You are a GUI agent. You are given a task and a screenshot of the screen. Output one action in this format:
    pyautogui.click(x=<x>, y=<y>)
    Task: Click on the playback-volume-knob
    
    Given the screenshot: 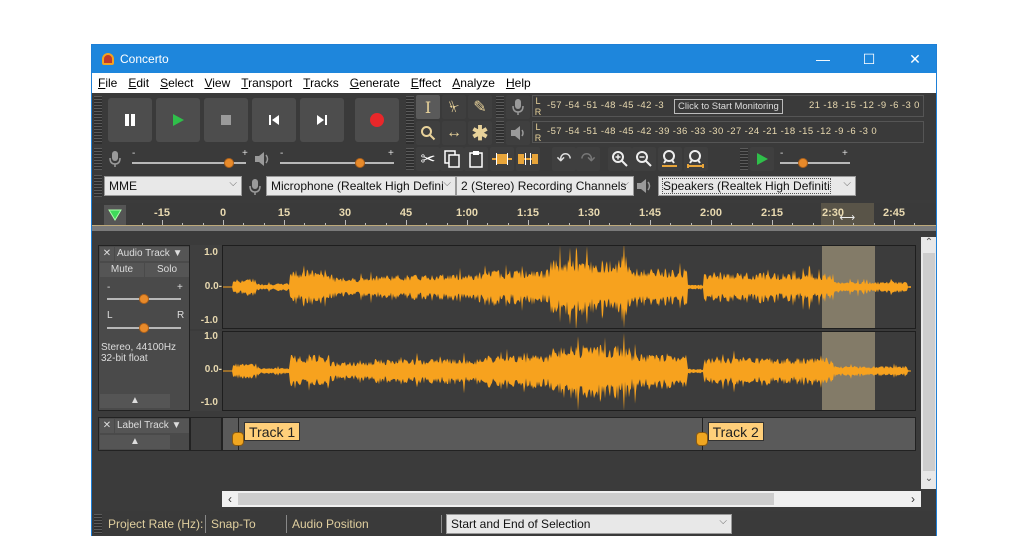 What is the action you would take?
    pyautogui.click(x=359, y=163)
    